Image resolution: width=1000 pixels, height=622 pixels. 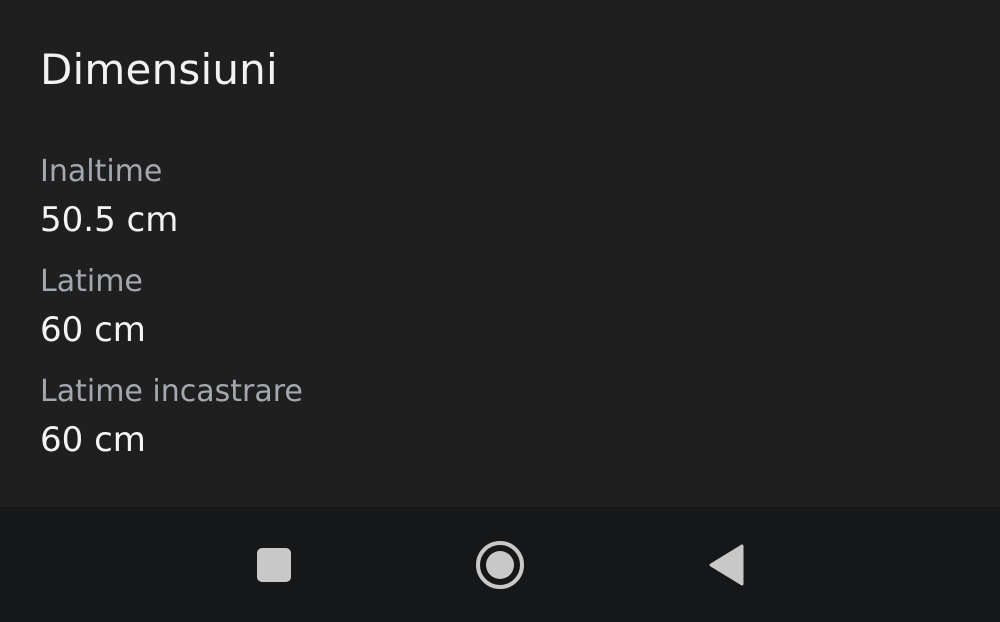 I want to click on triangle-back-icon, so click(x=726, y=565).